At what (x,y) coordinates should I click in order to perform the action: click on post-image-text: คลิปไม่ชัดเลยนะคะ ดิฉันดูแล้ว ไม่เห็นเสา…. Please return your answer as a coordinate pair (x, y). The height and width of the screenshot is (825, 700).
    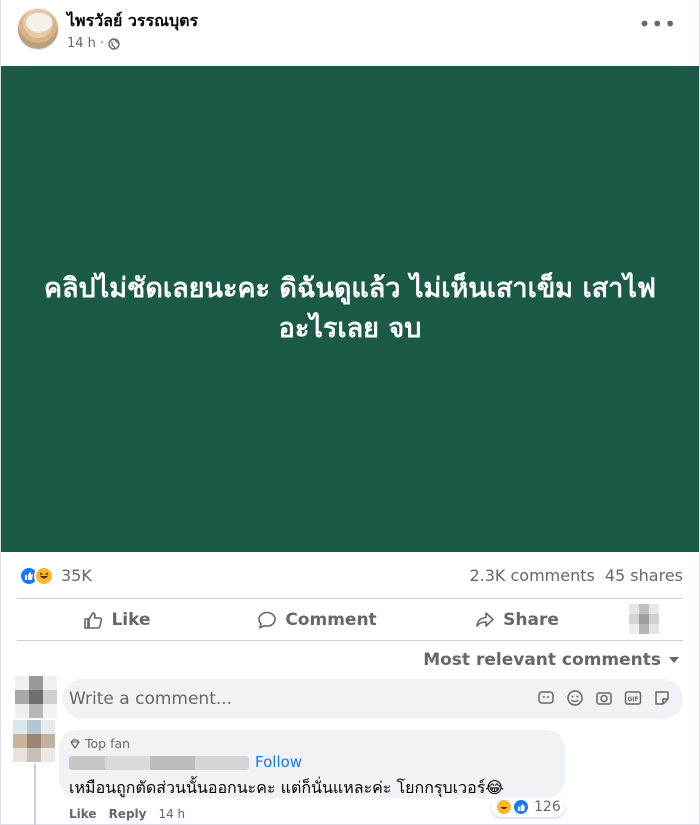
    Looking at the image, I should click on (350, 308).